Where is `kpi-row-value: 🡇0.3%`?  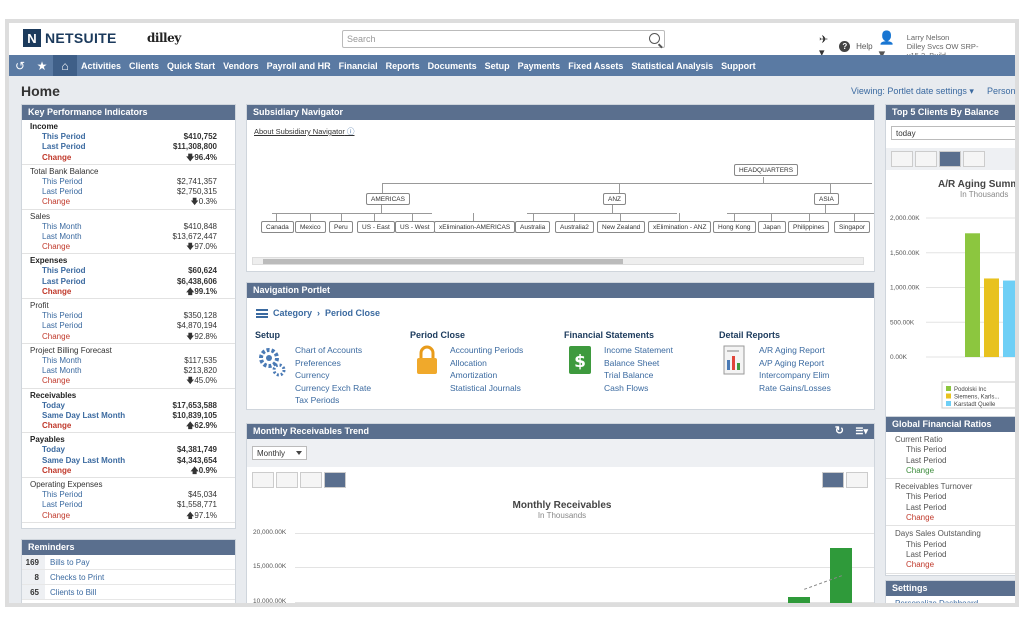 kpi-row-value: 🡇0.3% is located at coordinates (204, 202).